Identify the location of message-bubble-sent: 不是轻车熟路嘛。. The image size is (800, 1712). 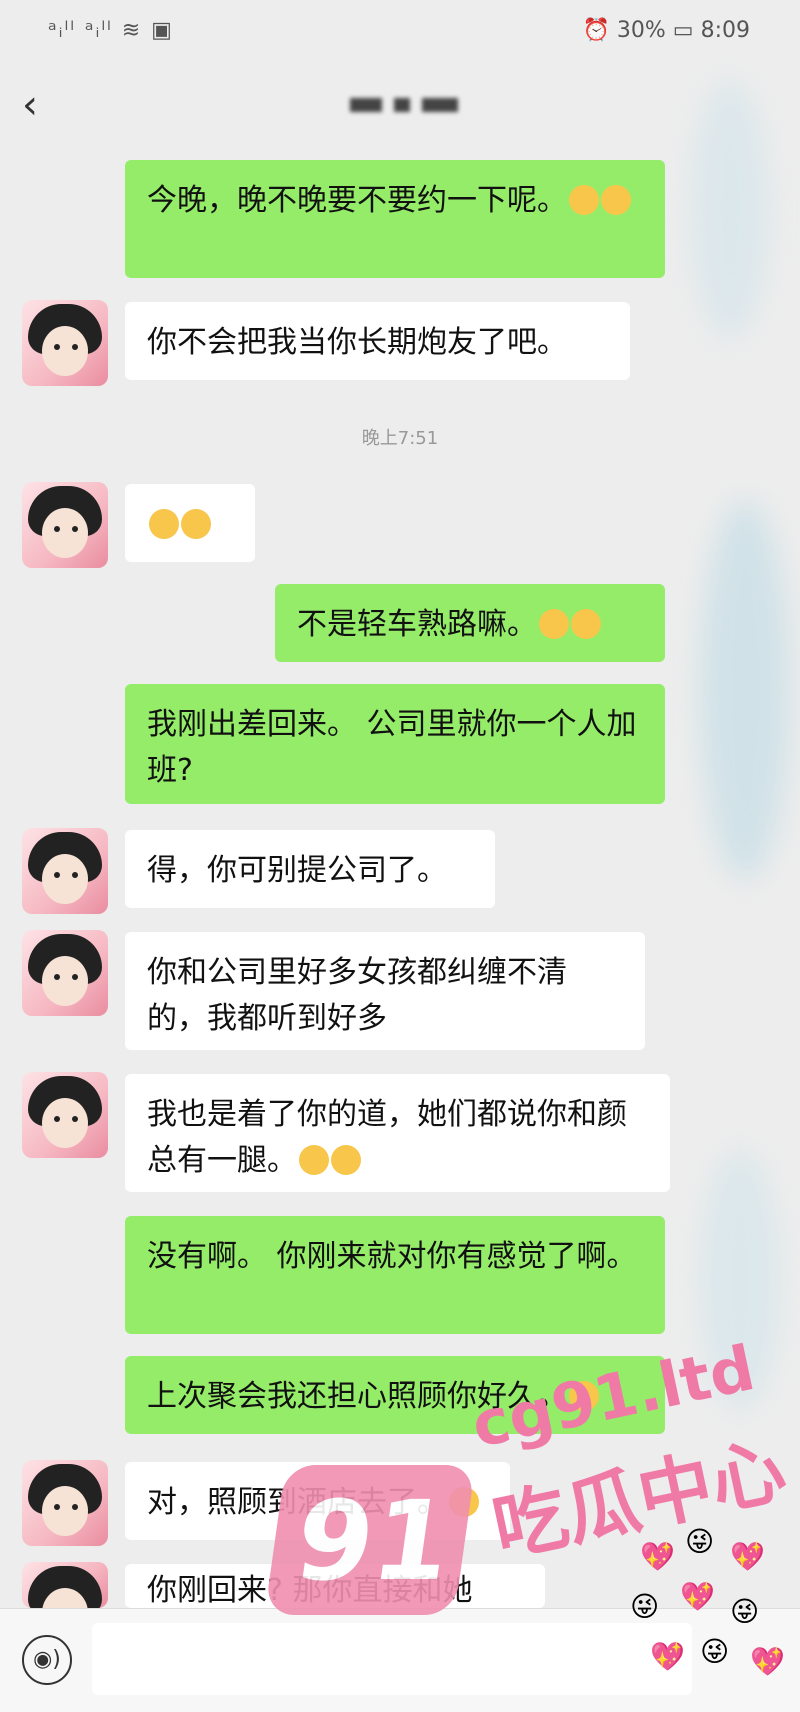
(470, 623).